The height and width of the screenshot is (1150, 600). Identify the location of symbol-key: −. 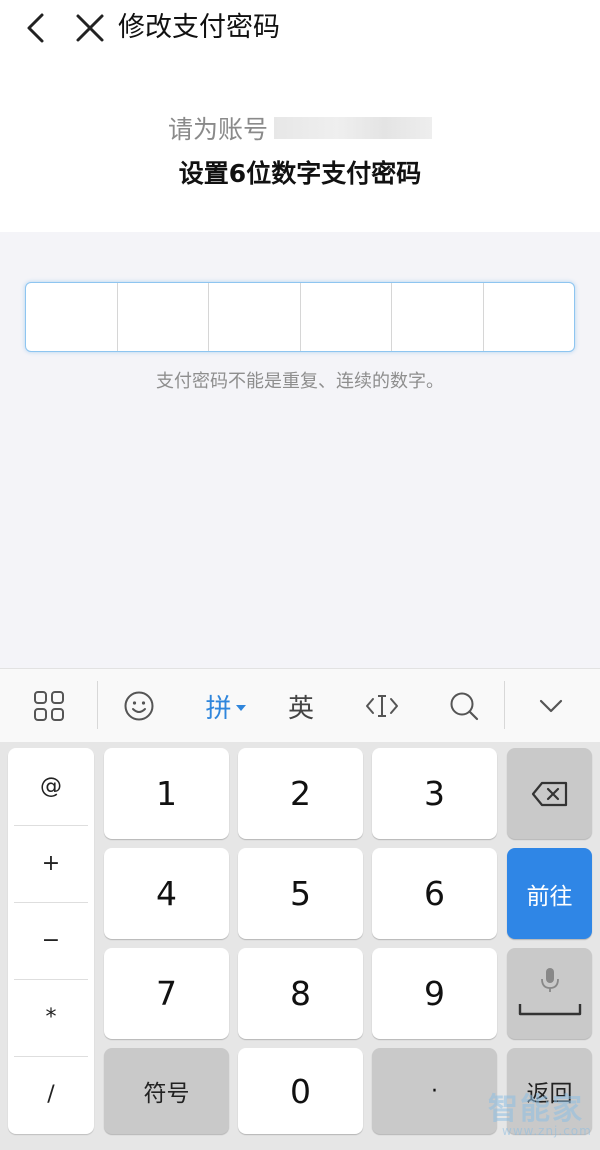
(51, 940).